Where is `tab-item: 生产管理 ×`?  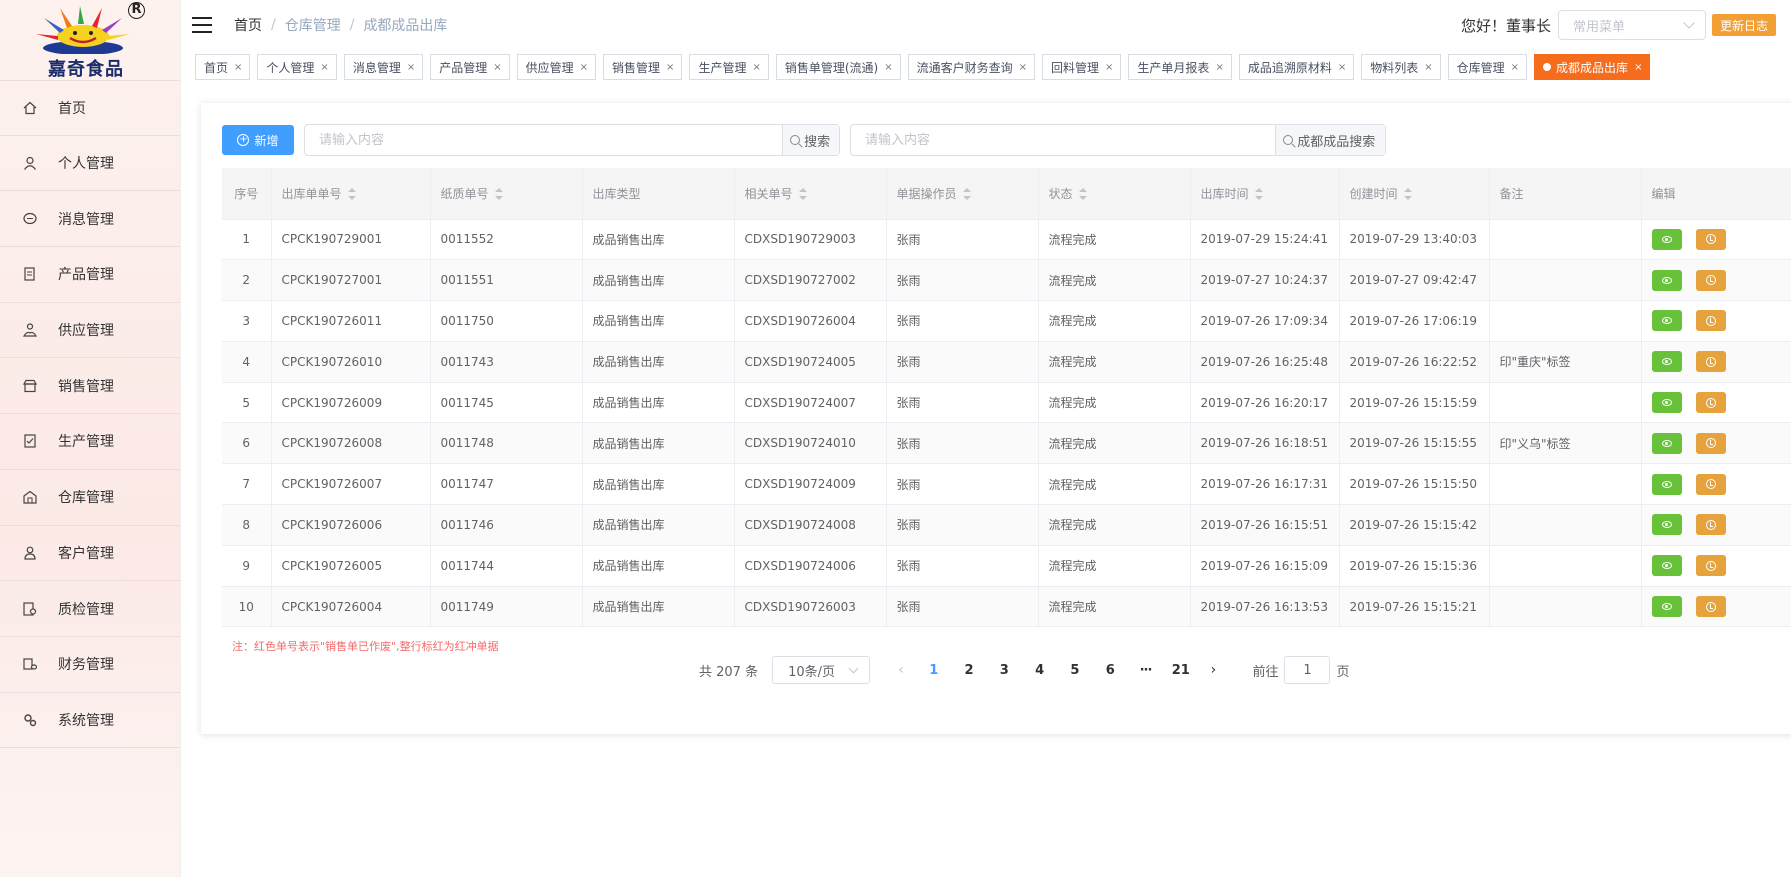
tab-item: 生产管理 × is located at coordinates (729, 67).